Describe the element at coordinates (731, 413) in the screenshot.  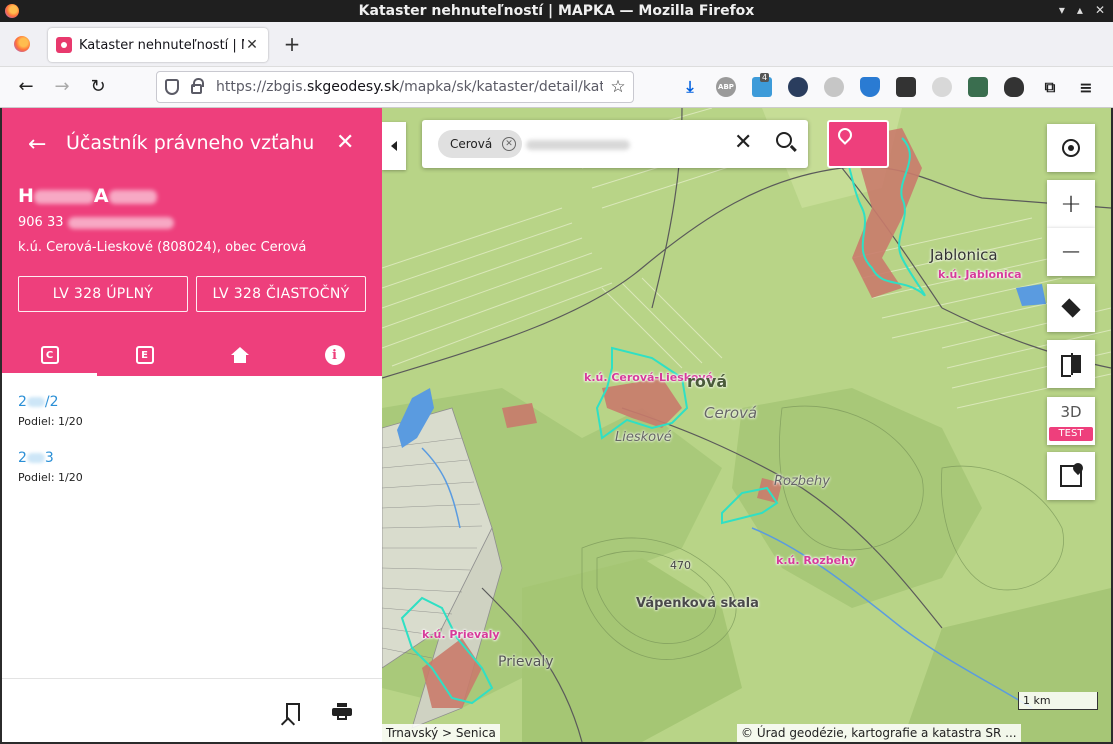
I see `town-label-cerova: Cerová` at that location.